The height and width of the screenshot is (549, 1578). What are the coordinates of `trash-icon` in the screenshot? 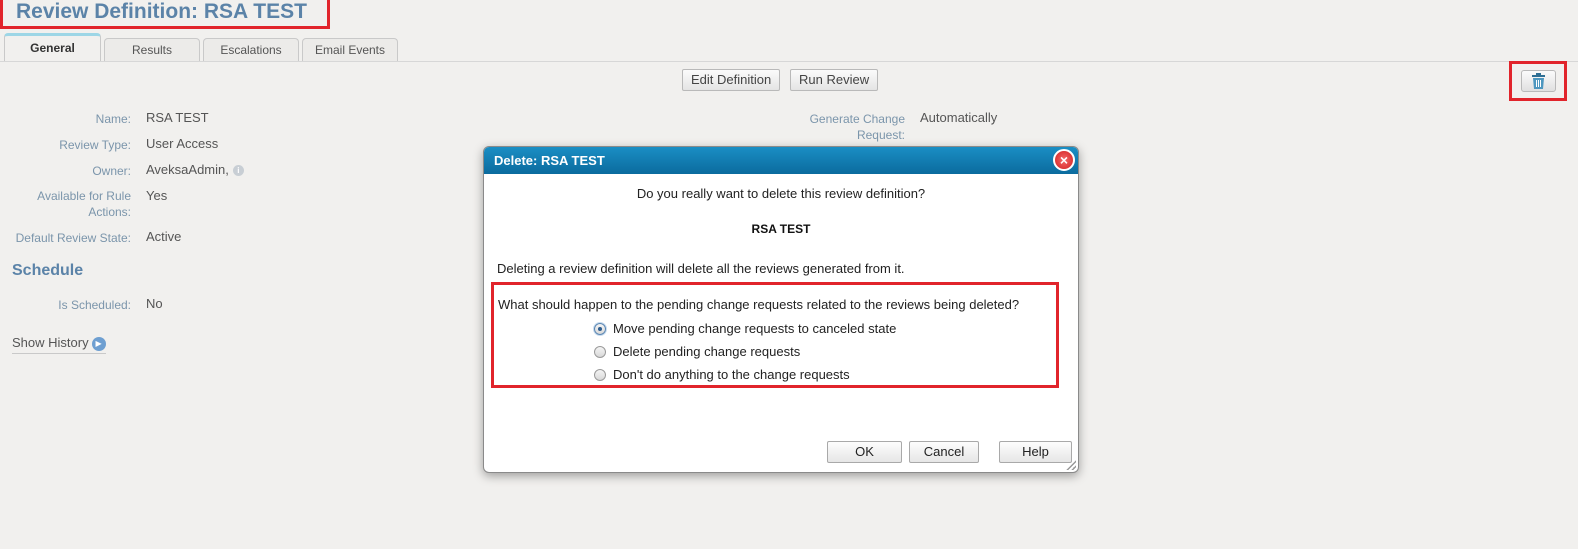 It's located at (1538, 81).